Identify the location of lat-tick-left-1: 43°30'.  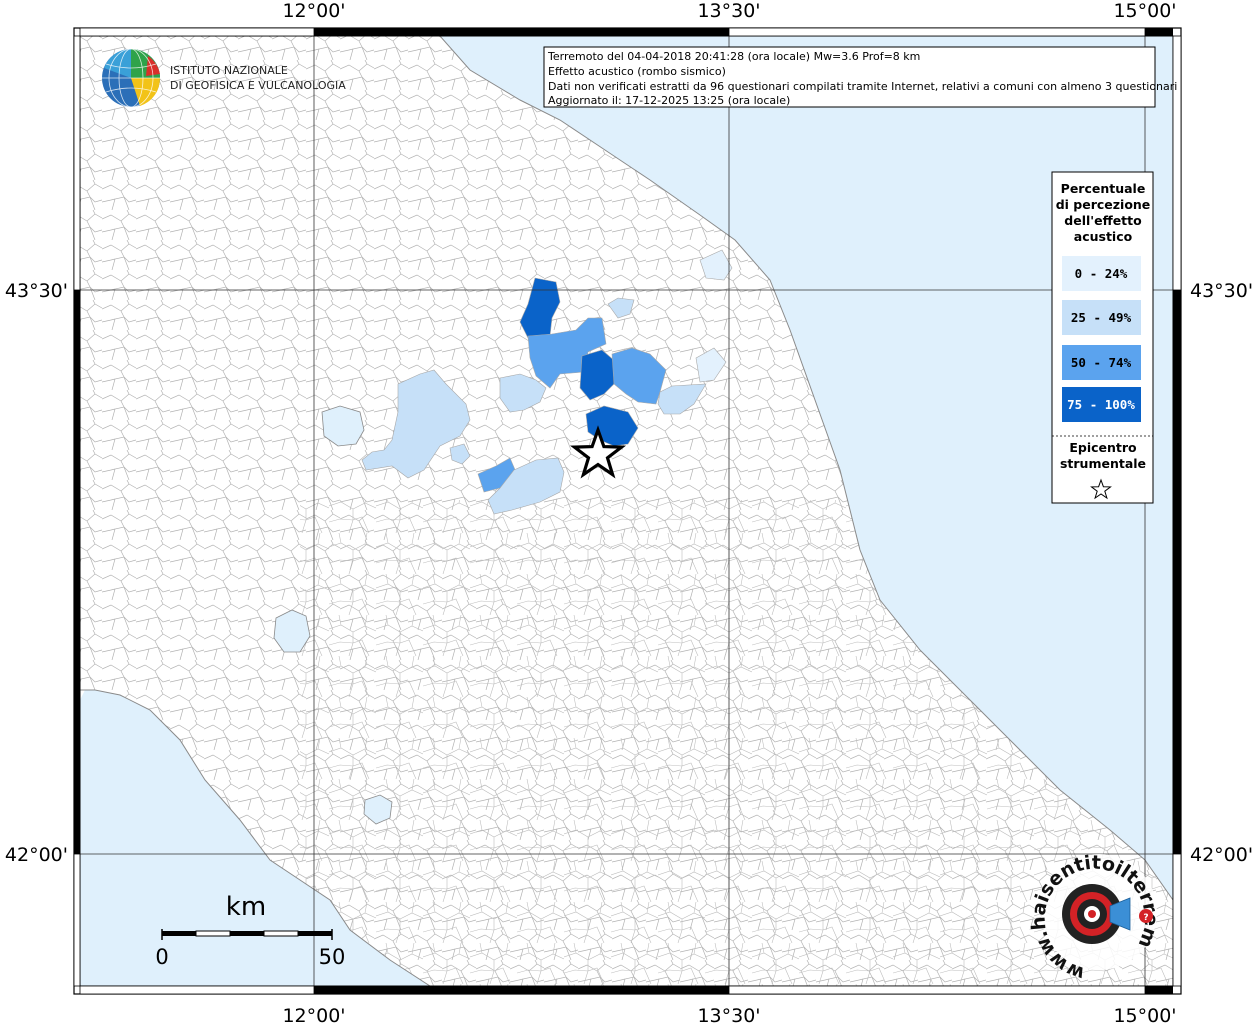
(36, 291).